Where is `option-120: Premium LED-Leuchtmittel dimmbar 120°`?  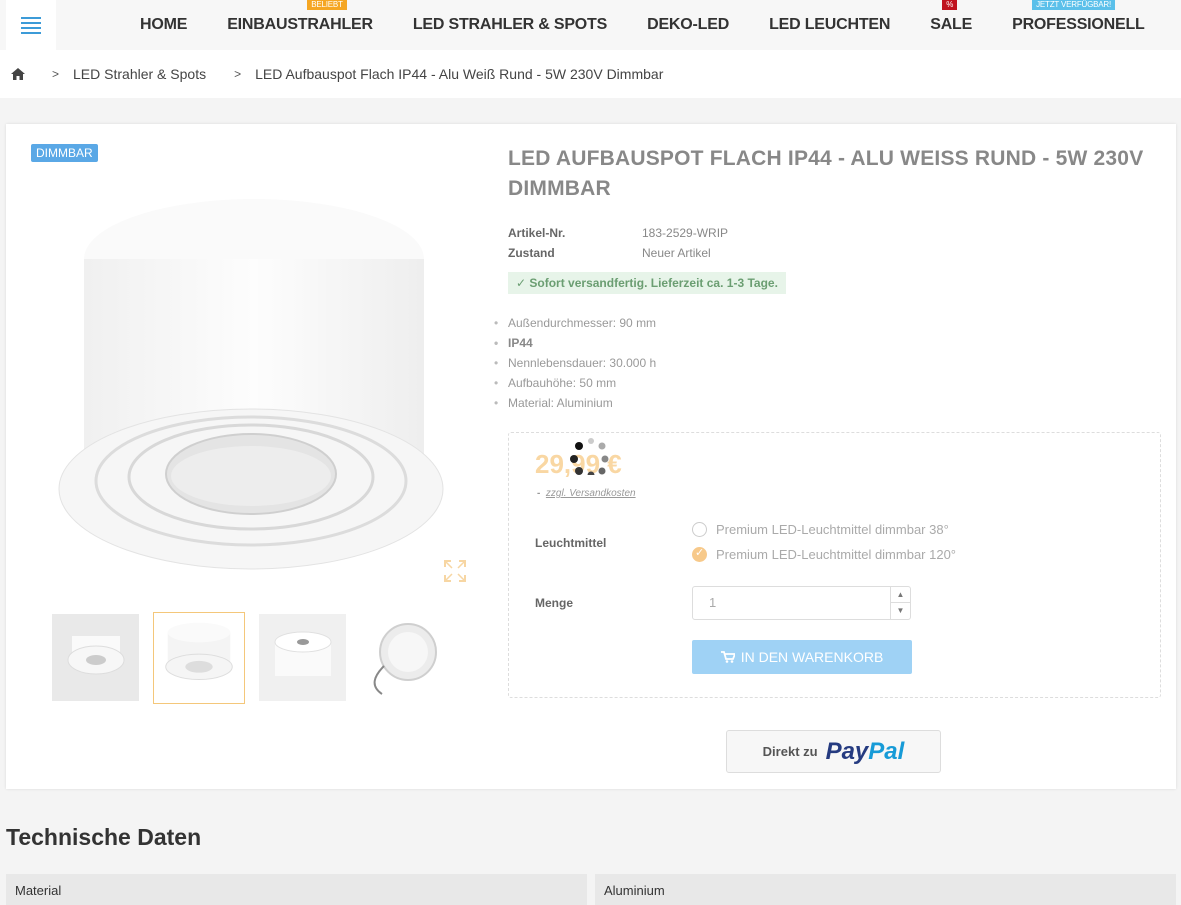
option-120: Premium LED-Leuchtmittel dimmbar 120° is located at coordinates (824, 554).